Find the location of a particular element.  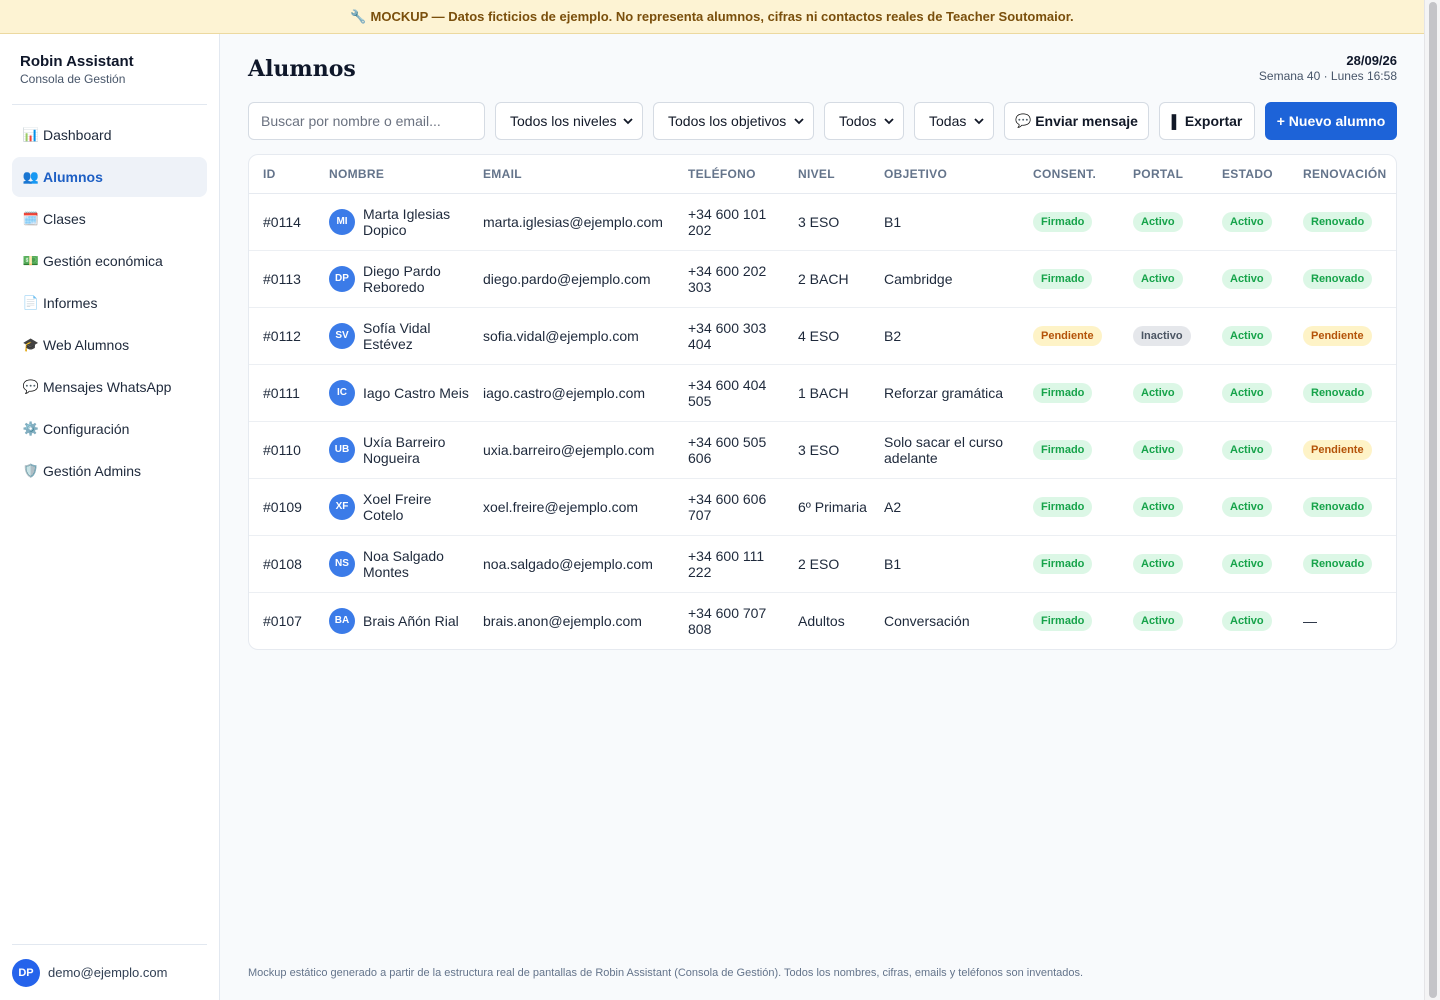

sidebar-item-gestion-economica: 💵 Gestión económica is located at coordinates (109, 261).